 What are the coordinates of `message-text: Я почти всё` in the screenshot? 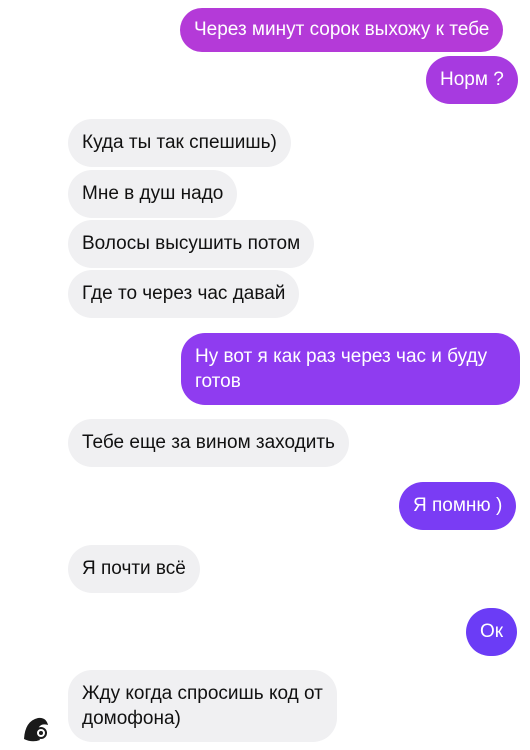 It's located at (134, 568).